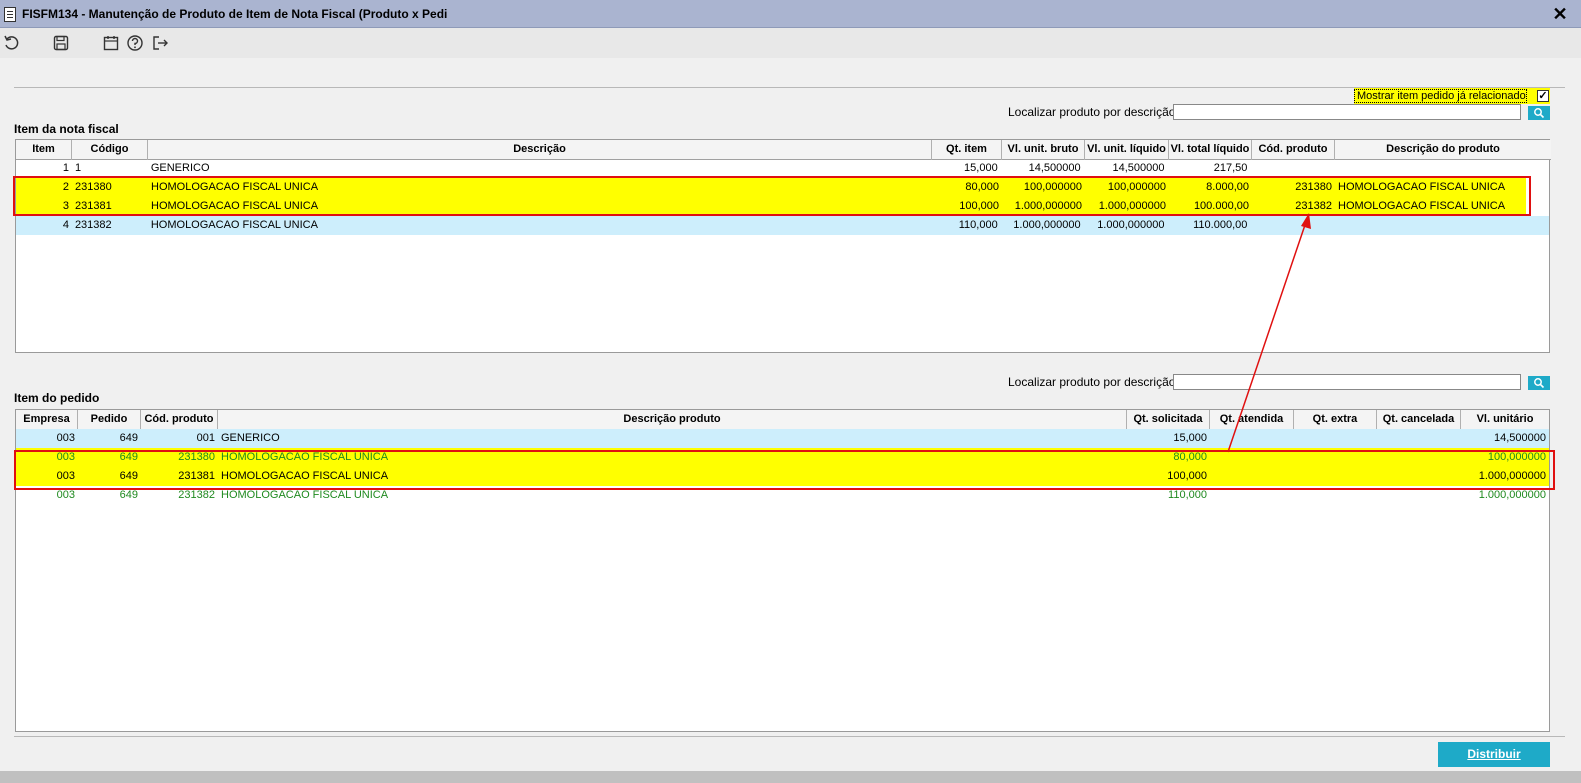 The image size is (1581, 783). What do you see at coordinates (65, 168) in the screenshot?
I see `cell-item: 1` at bounding box center [65, 168].